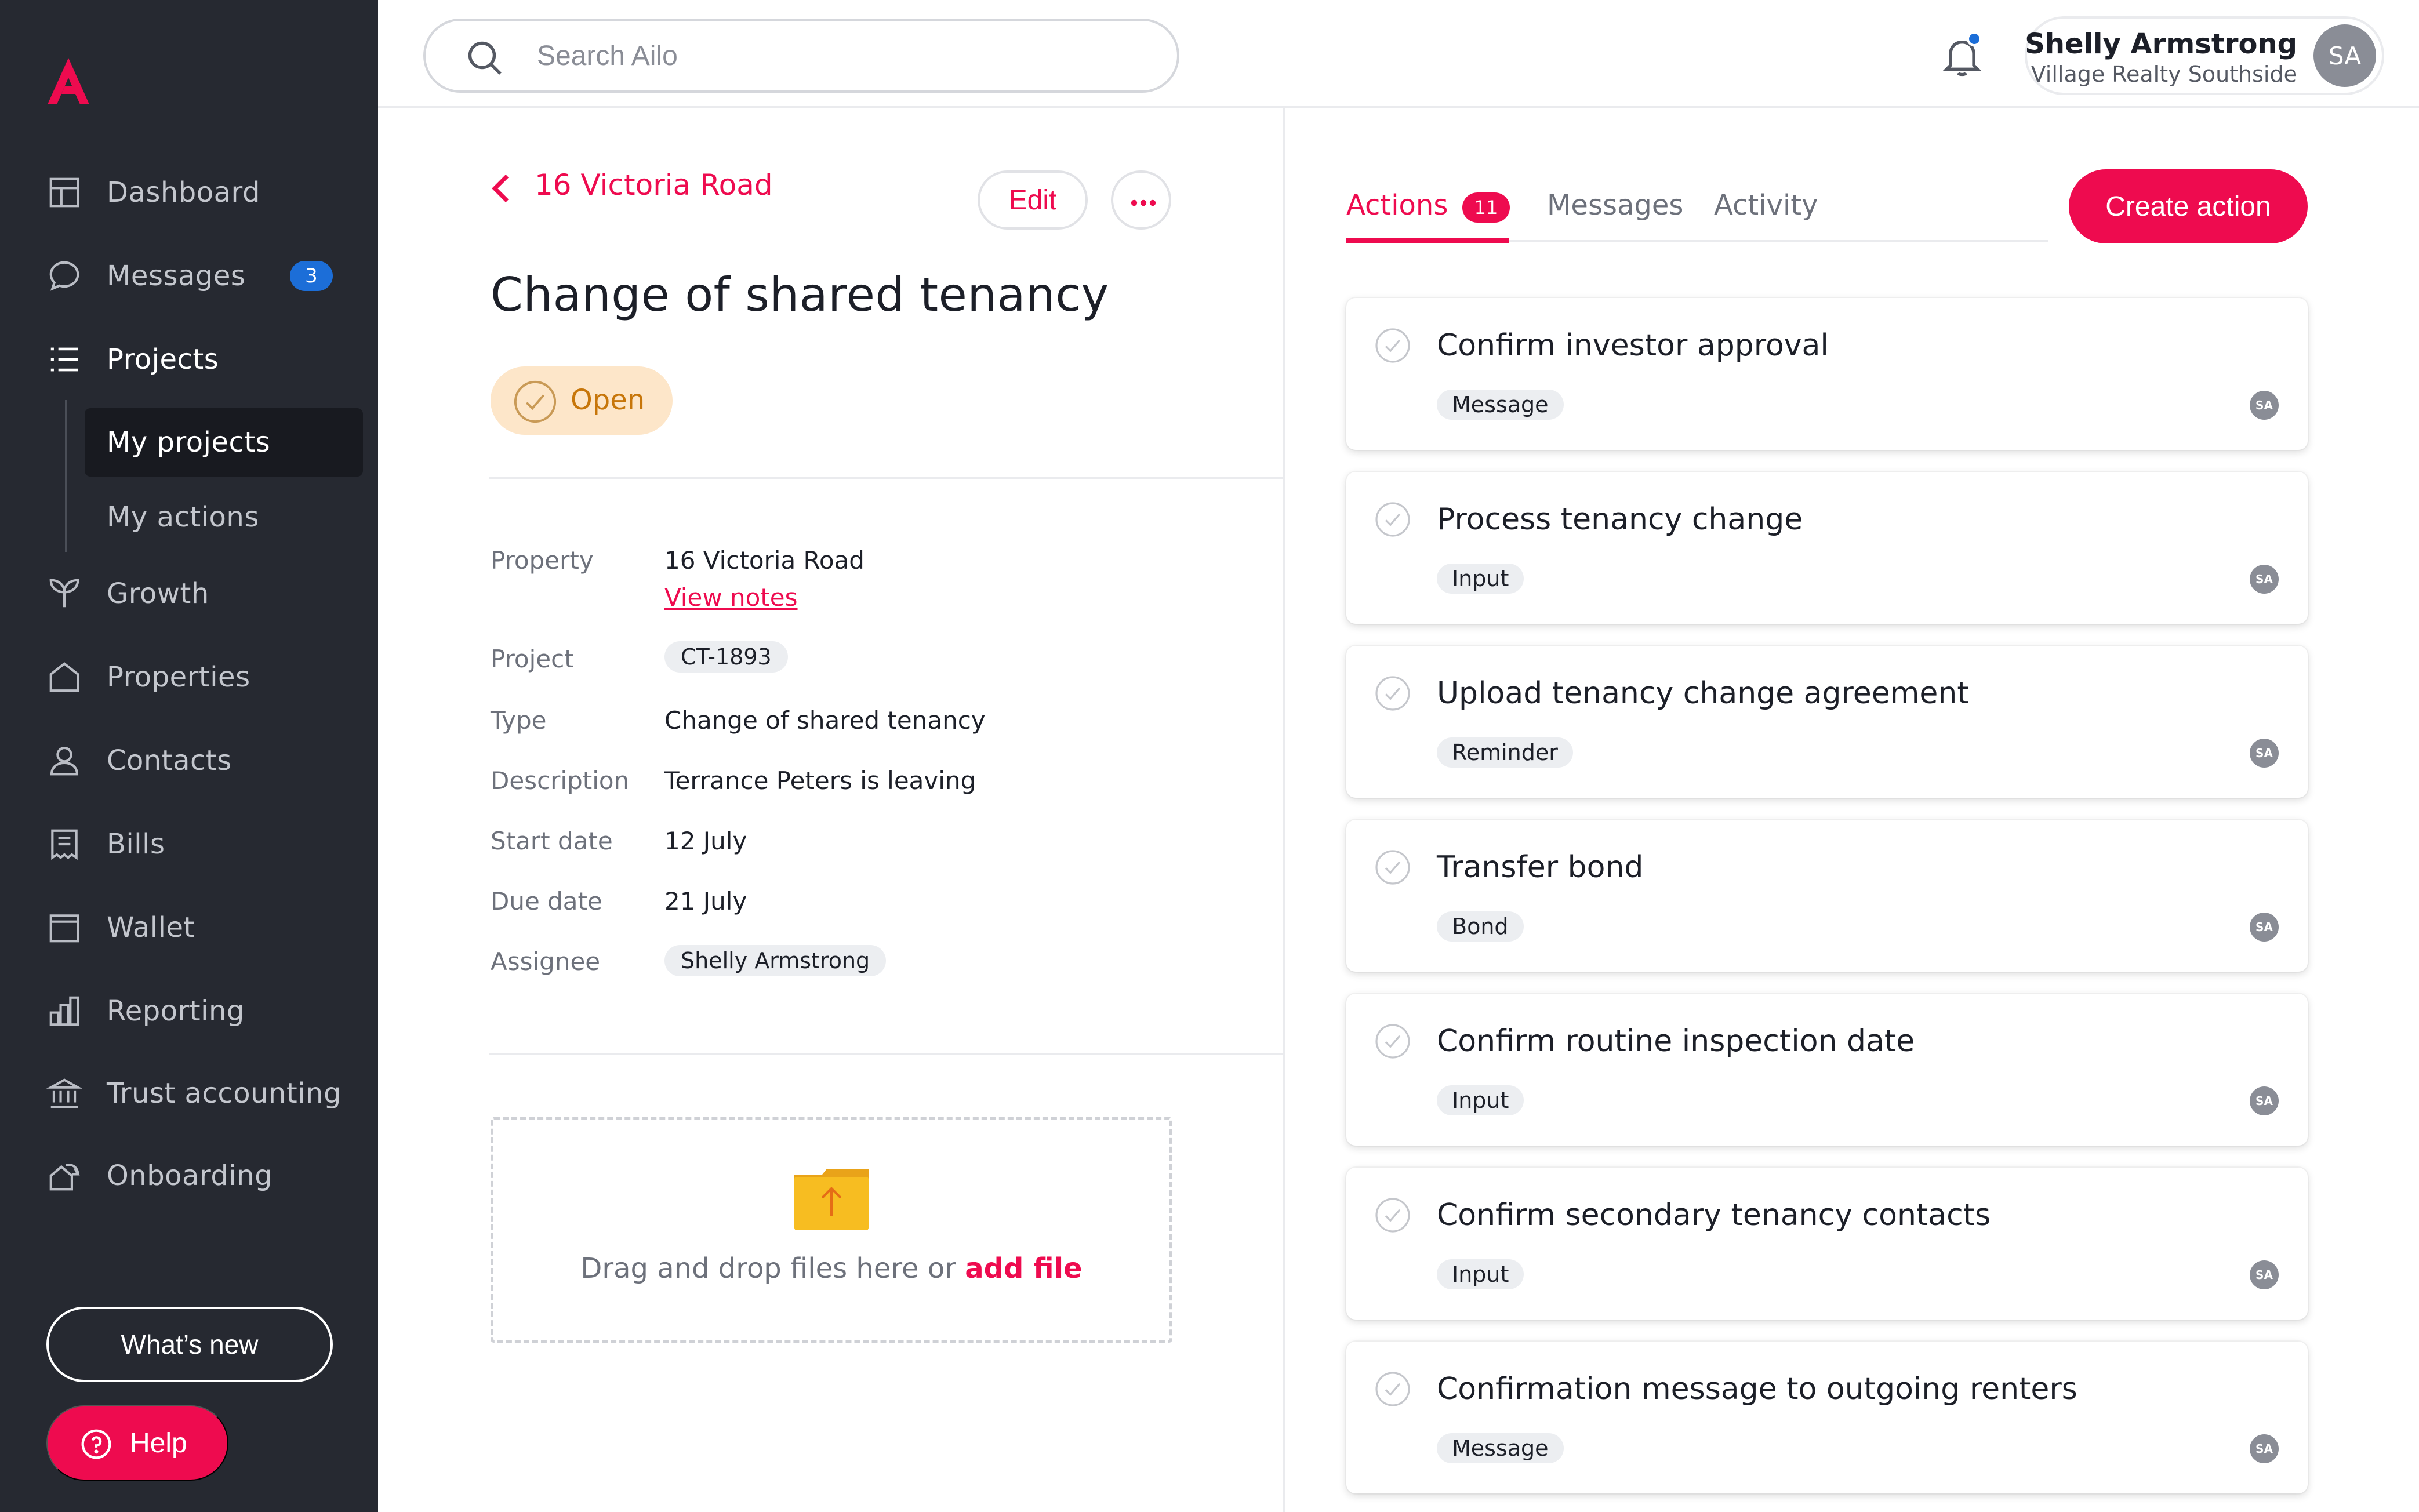 The image size is (2419, 1512). Describe the element at coordinates (64, 761) in the screenshot. I see `person-icon` at that location.